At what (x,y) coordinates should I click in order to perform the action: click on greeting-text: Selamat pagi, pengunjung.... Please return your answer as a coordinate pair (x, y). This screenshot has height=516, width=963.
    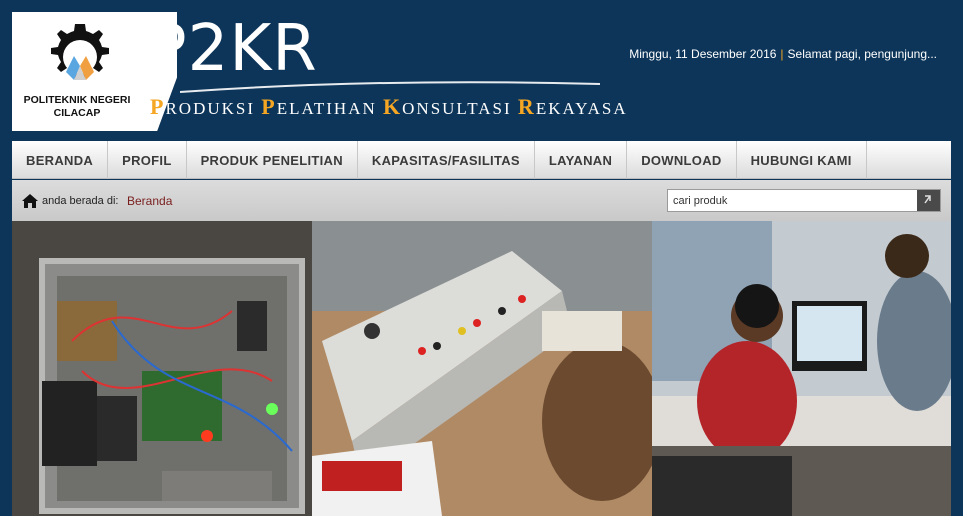
    Looking at the image, I should click on (862, 54).